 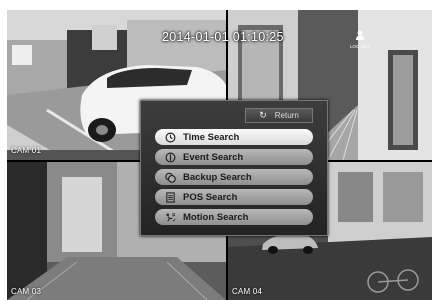 I want to click on datetime-display: 2014-01-01 01:10:25, so click(x=223, y=37).